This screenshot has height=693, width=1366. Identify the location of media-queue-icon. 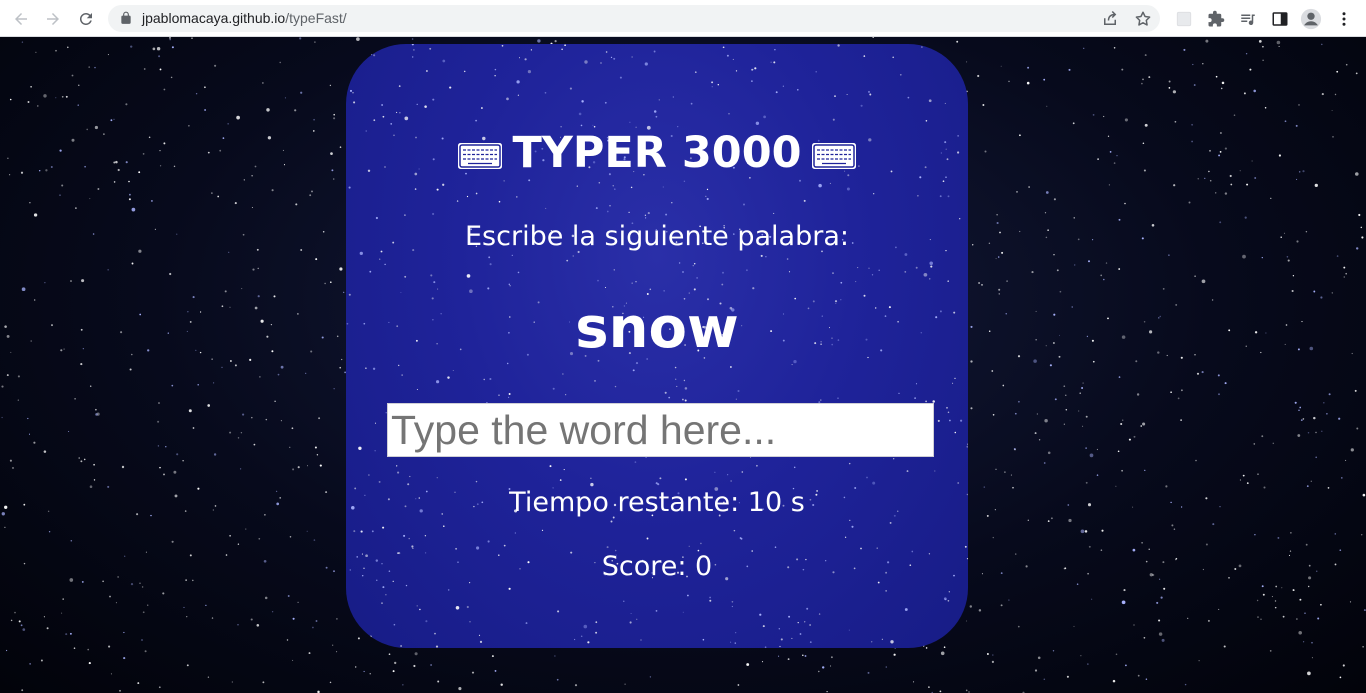
(1248, 19).